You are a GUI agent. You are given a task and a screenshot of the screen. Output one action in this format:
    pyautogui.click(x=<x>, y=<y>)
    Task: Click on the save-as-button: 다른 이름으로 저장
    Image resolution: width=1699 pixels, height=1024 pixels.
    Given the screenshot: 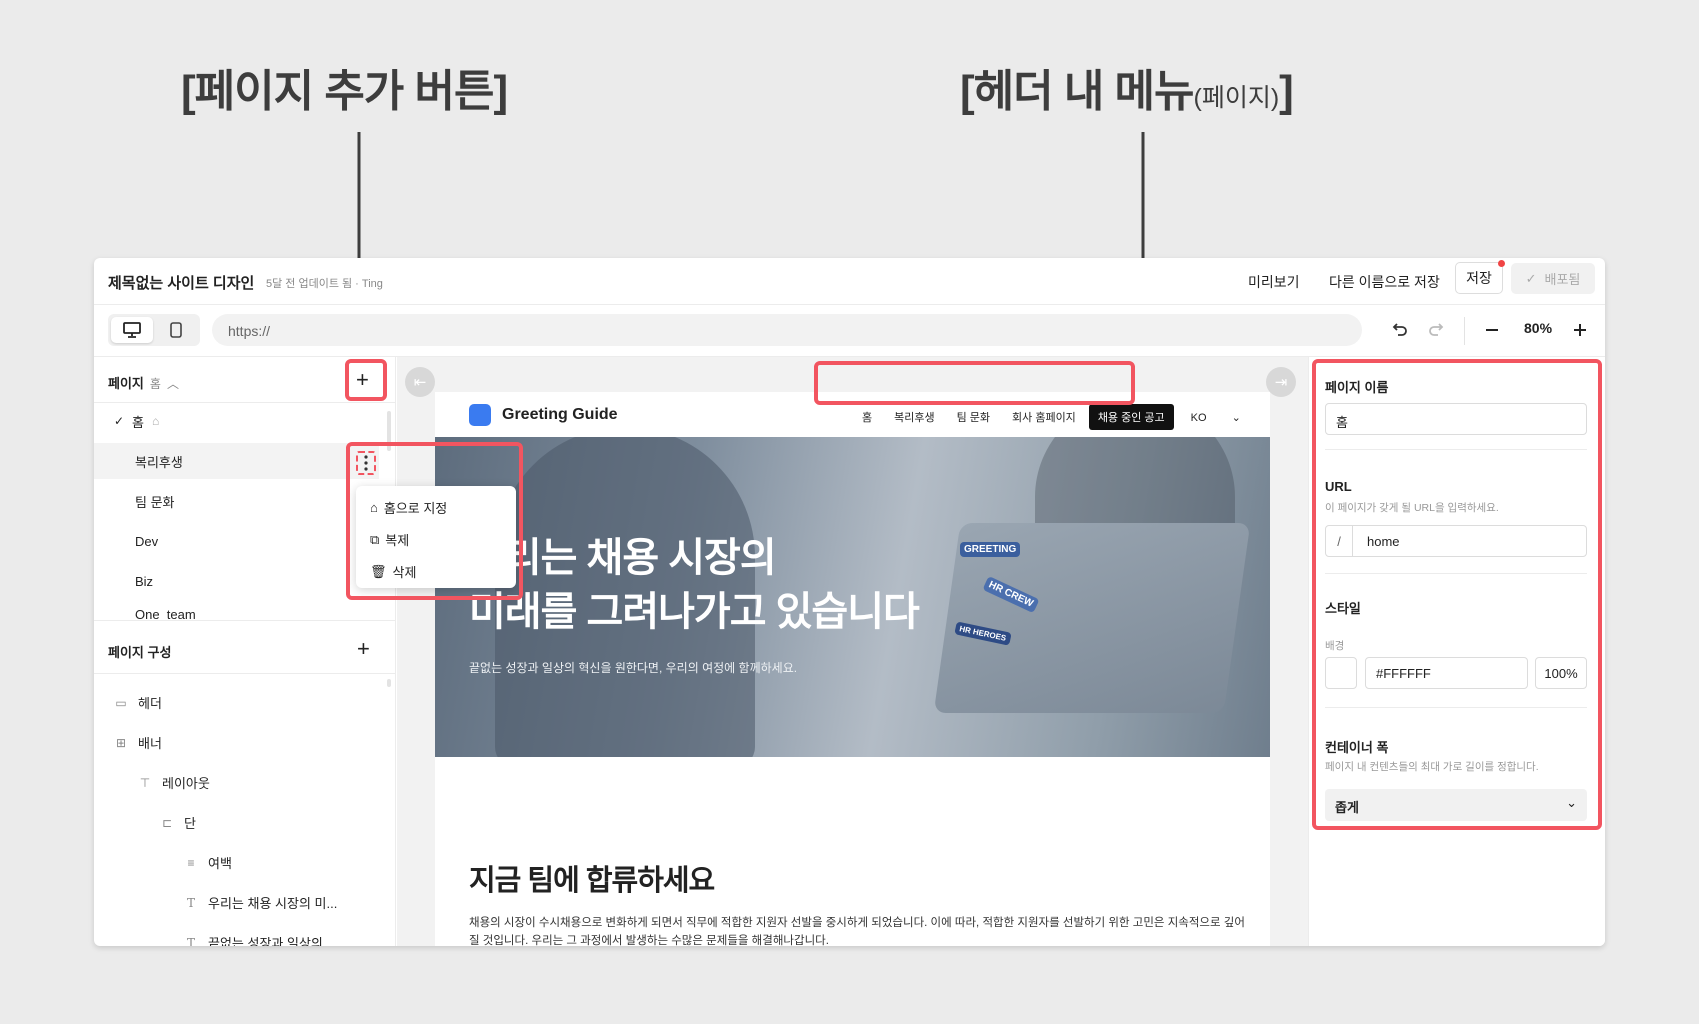 What is the action you would take?
    pyautogui.click(x=1384, y=282)
    